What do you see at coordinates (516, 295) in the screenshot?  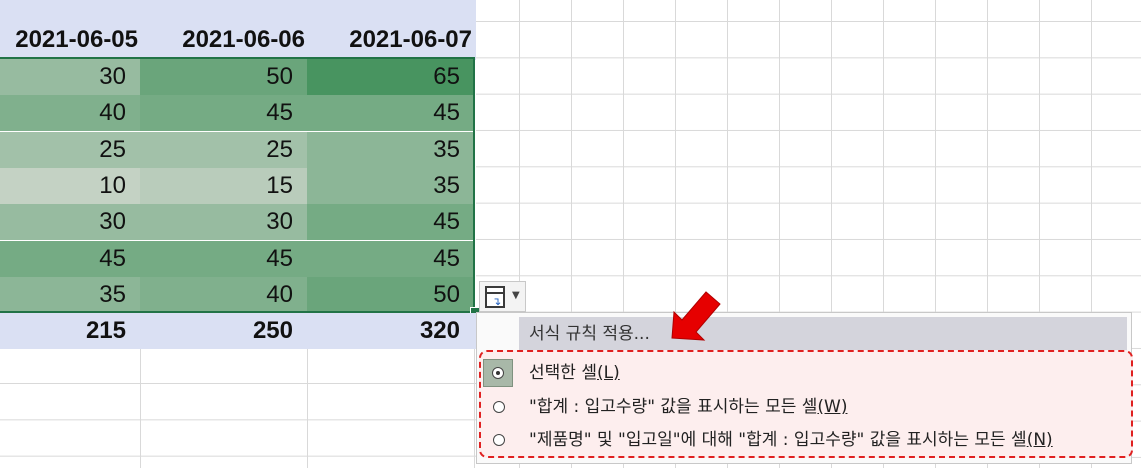 I see `chevron-down-icon: ▼` at bounding box center [516, 295].